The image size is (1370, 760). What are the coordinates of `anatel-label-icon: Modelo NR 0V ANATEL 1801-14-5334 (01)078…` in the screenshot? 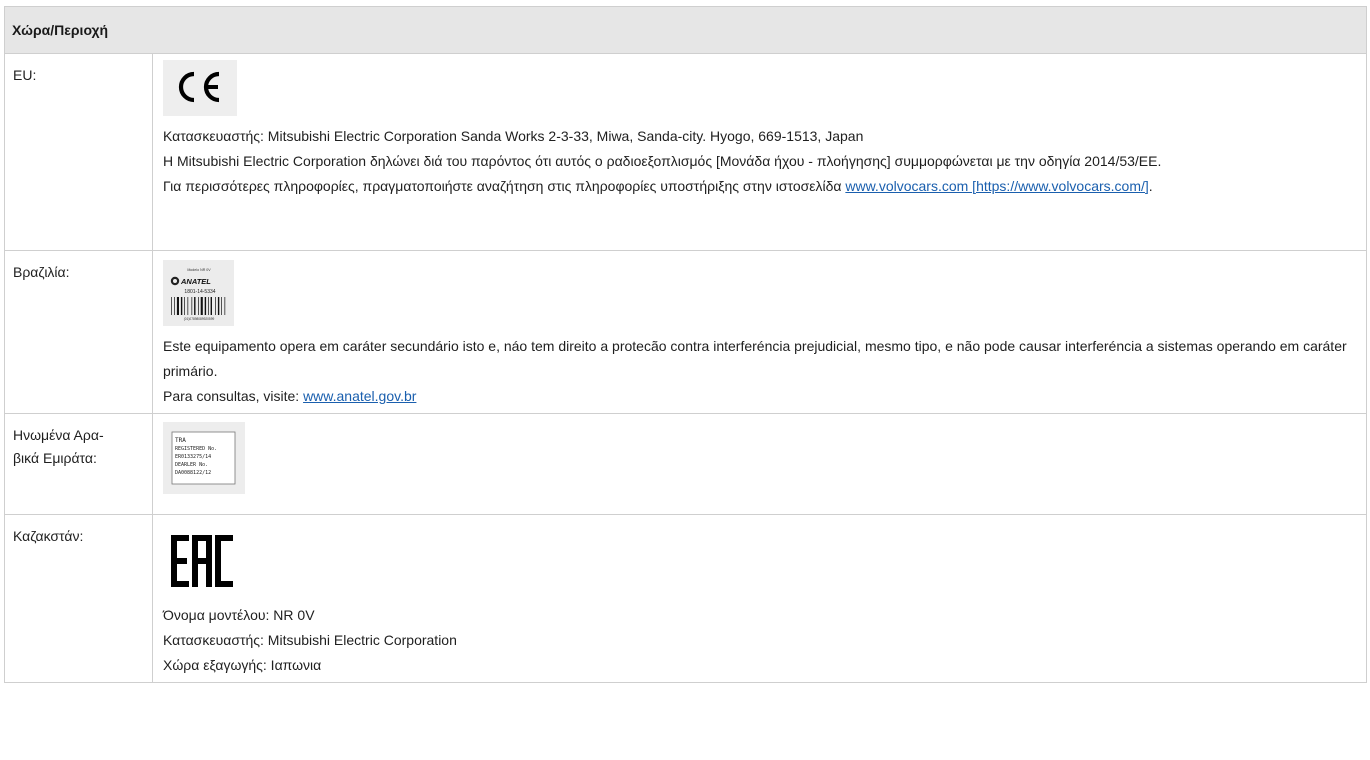 It's located at (198, 293).